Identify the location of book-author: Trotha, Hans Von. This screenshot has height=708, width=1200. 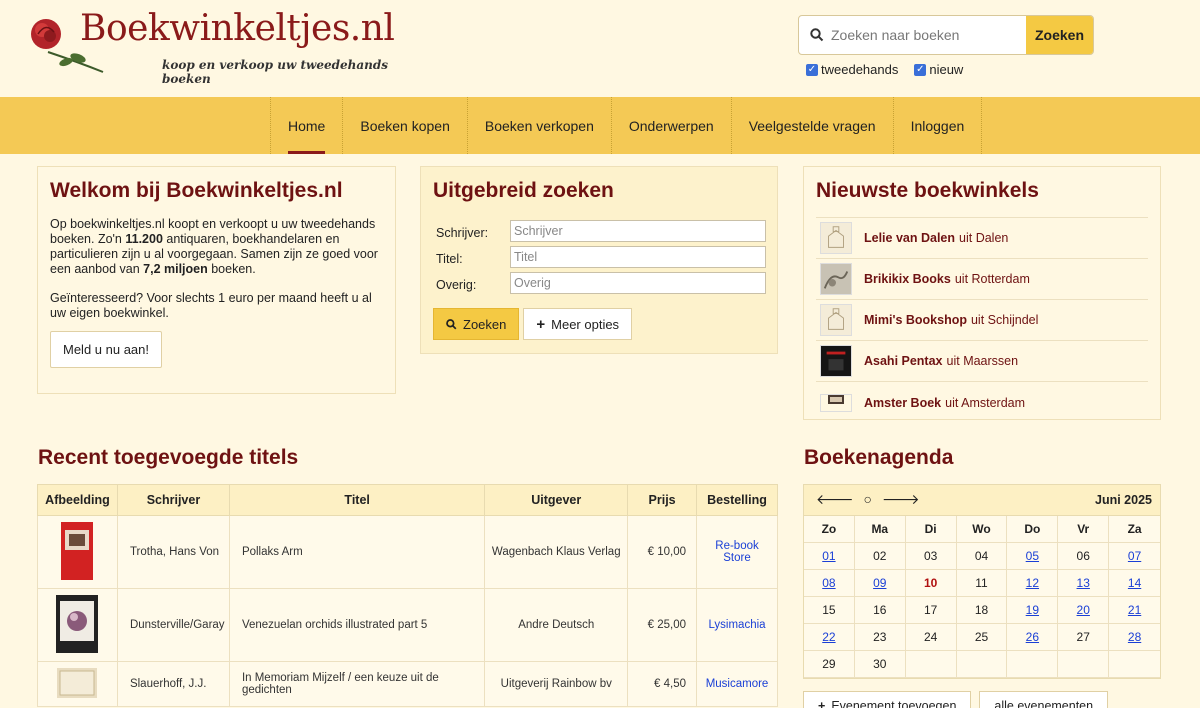
(173, 552).